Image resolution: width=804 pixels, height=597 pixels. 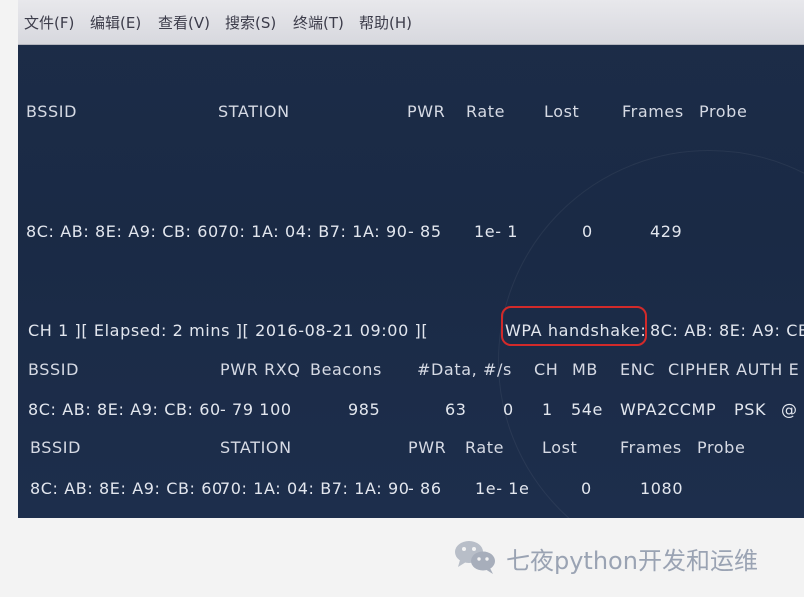 I want to click on watermark: 七夜python开发和运维, so click(x=622, y=556).